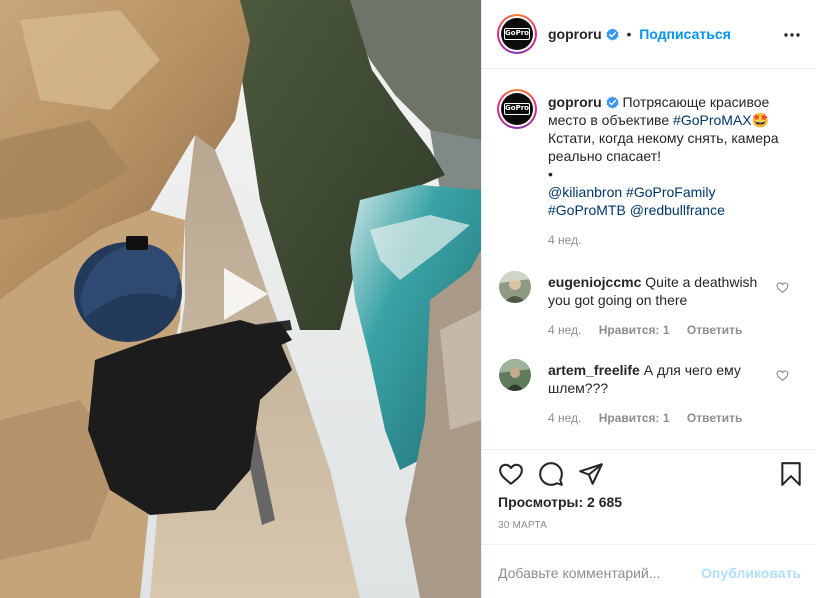 Image resolution: width=816 pixels, height=598 pixels. Describe the element at coordinates (522, 525) in the screenshot. I see `post-date: 30 МАРТА` at that location.